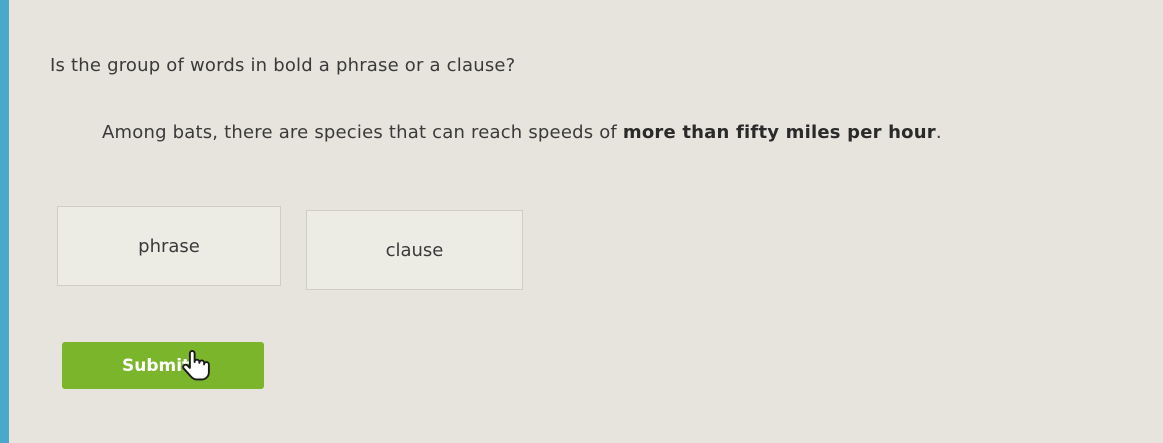 The image size is (1163, 443). I want to click on choice-clause-label: clause, so click(414, 250).